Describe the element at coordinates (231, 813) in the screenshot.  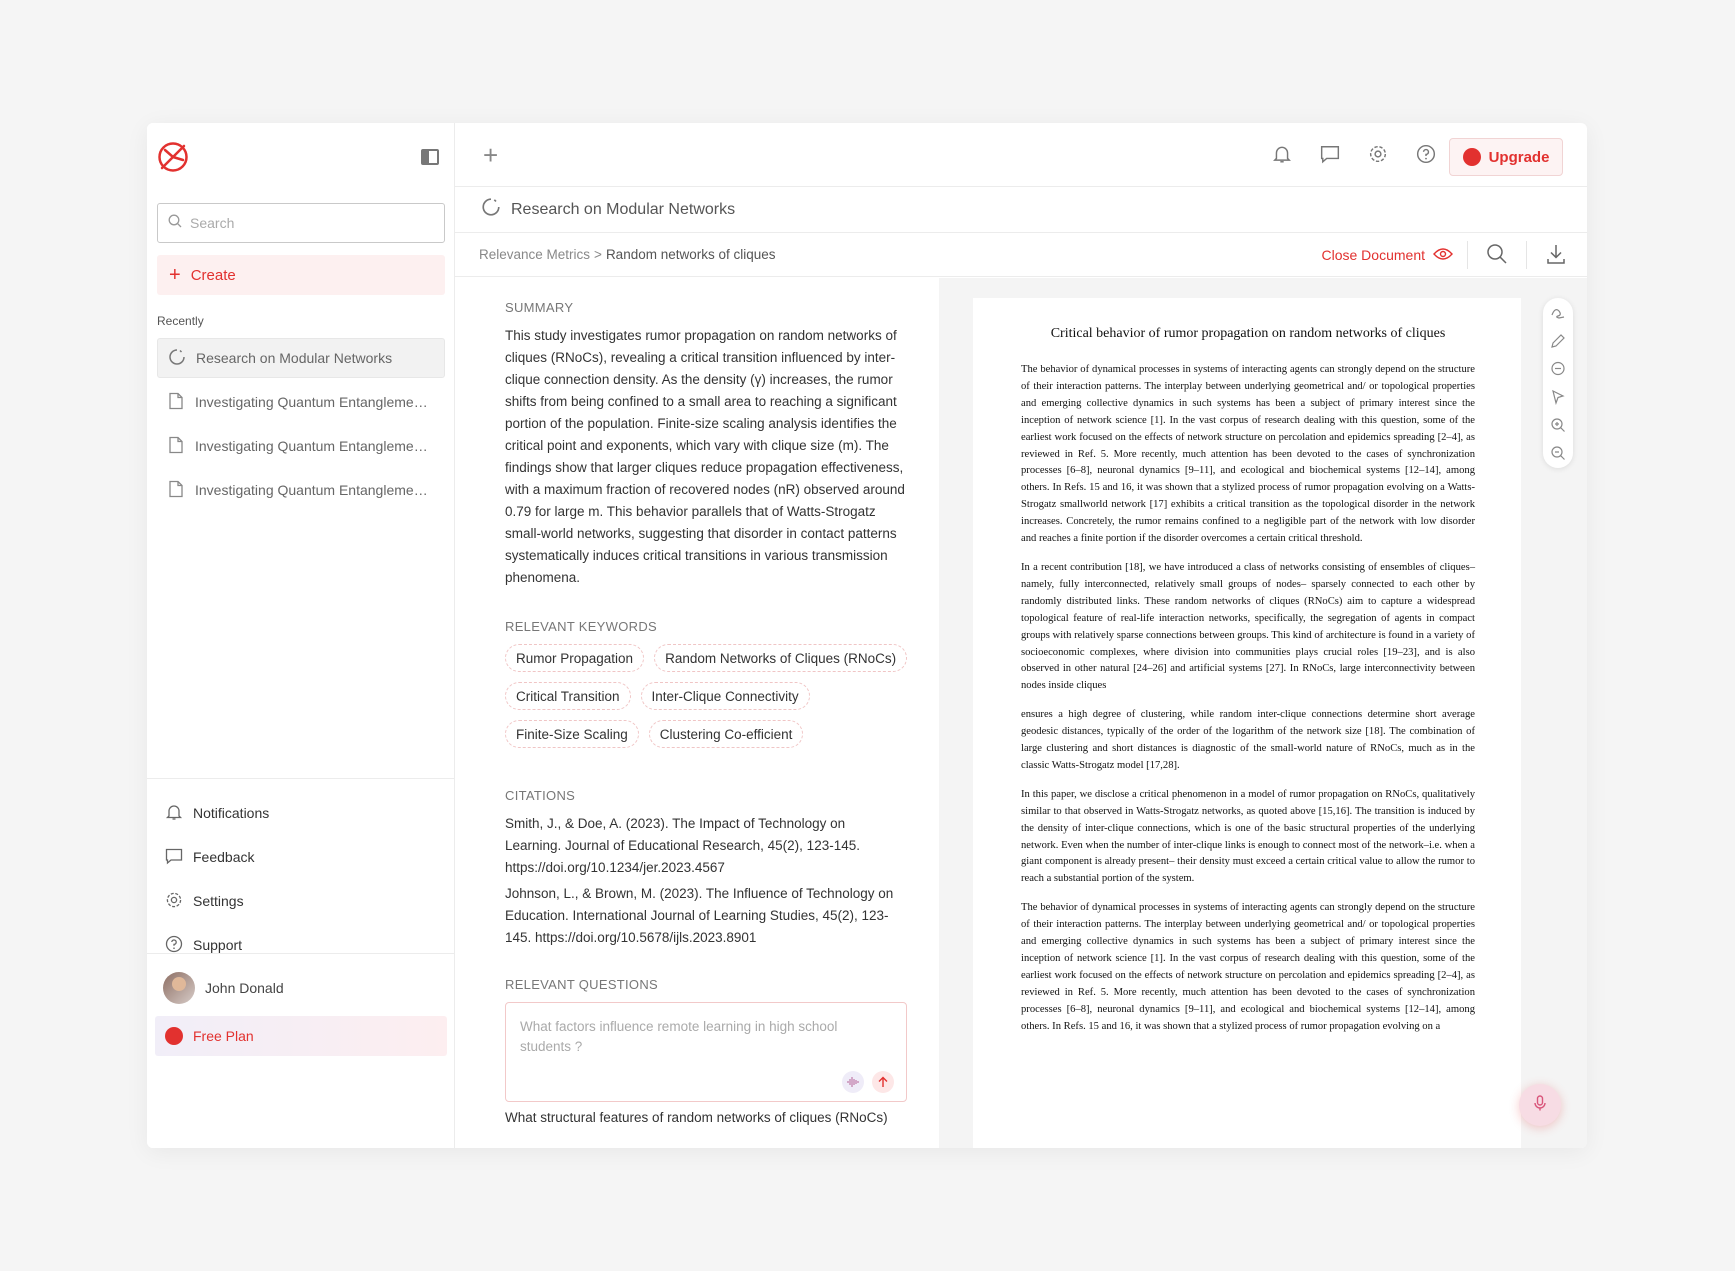
I see `sidebar-item-label: Notifications` at that location.